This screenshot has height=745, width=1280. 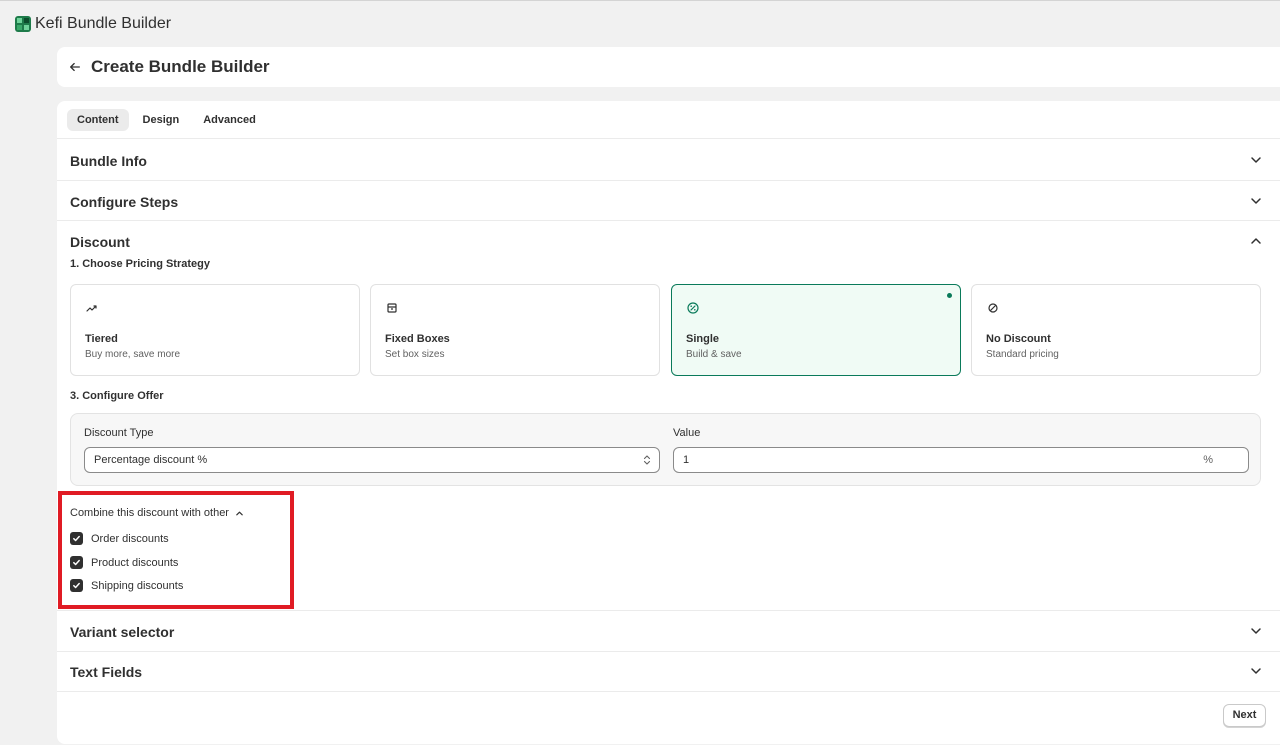 I want to click on strategy-title: No Discount, so click(x=1018, y=339).